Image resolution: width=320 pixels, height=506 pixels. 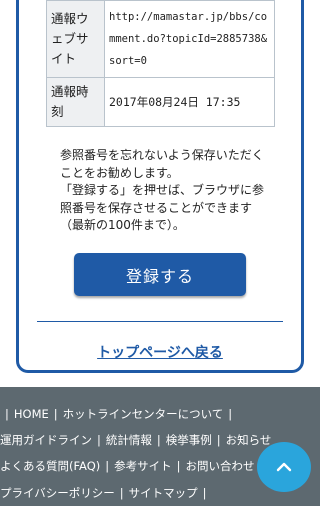 I want to click on scroll-to-top-button, so click(x=284, y=467).